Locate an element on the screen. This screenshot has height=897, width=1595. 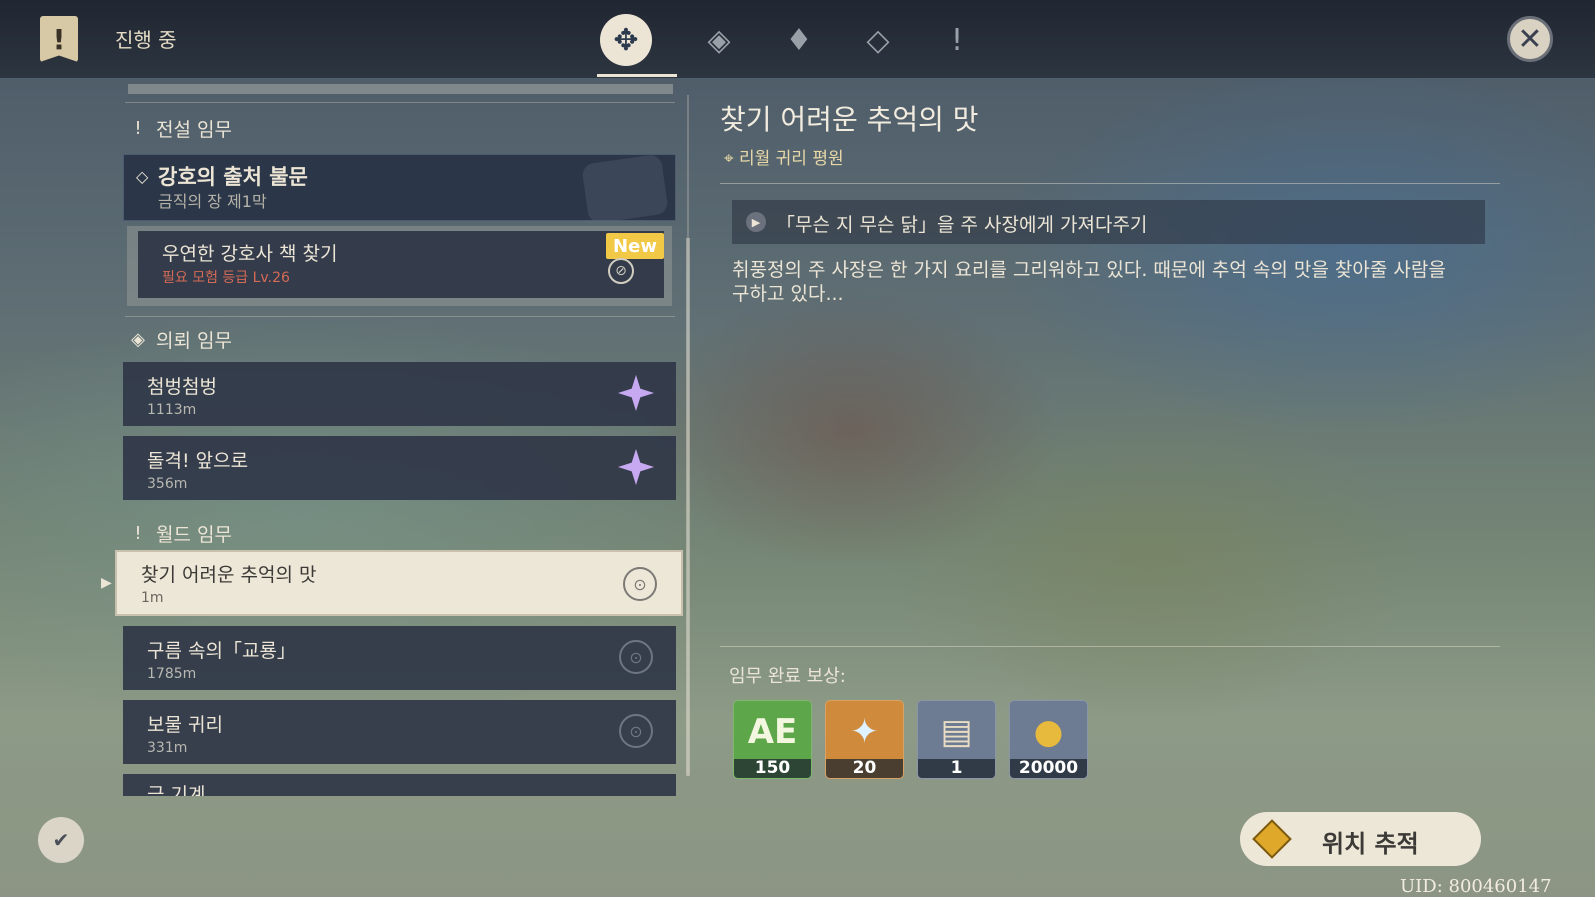
reward-primogem: ✦ 20 is located at coordinates (864, 739).